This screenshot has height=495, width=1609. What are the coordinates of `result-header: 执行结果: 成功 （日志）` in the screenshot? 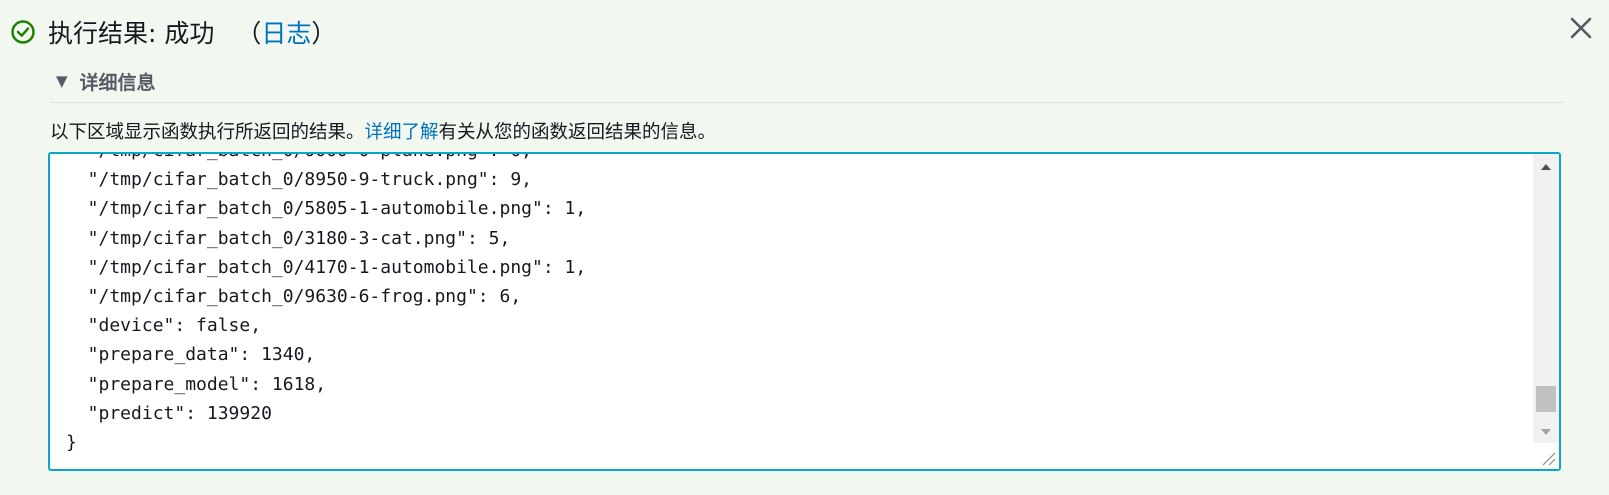 It's located at (173, 32).